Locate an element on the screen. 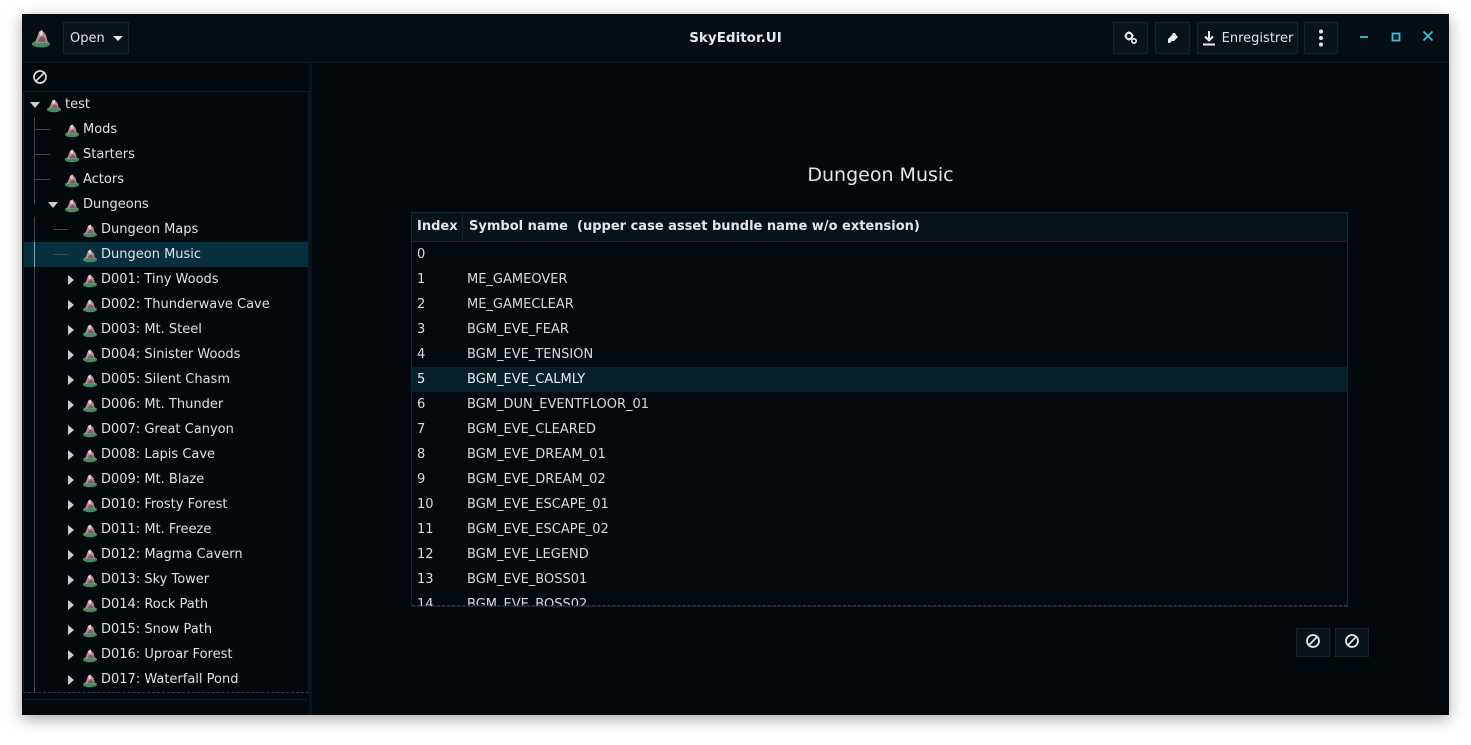 The width and height of the screenshot is (1471, 745). table-row: 10 BGM_EVE_ESCAPE_01 is located at coordinates (879, 504).